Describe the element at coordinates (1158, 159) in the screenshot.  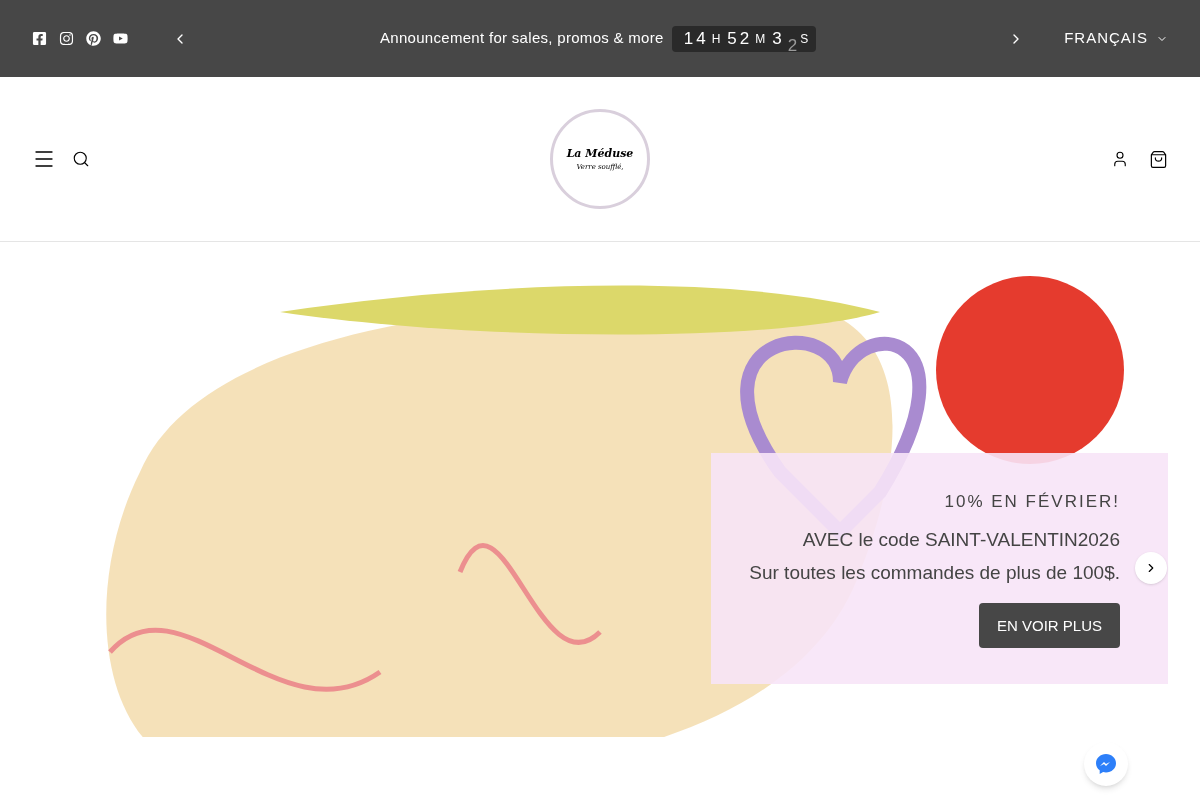
I see `cart-icon` at that location.